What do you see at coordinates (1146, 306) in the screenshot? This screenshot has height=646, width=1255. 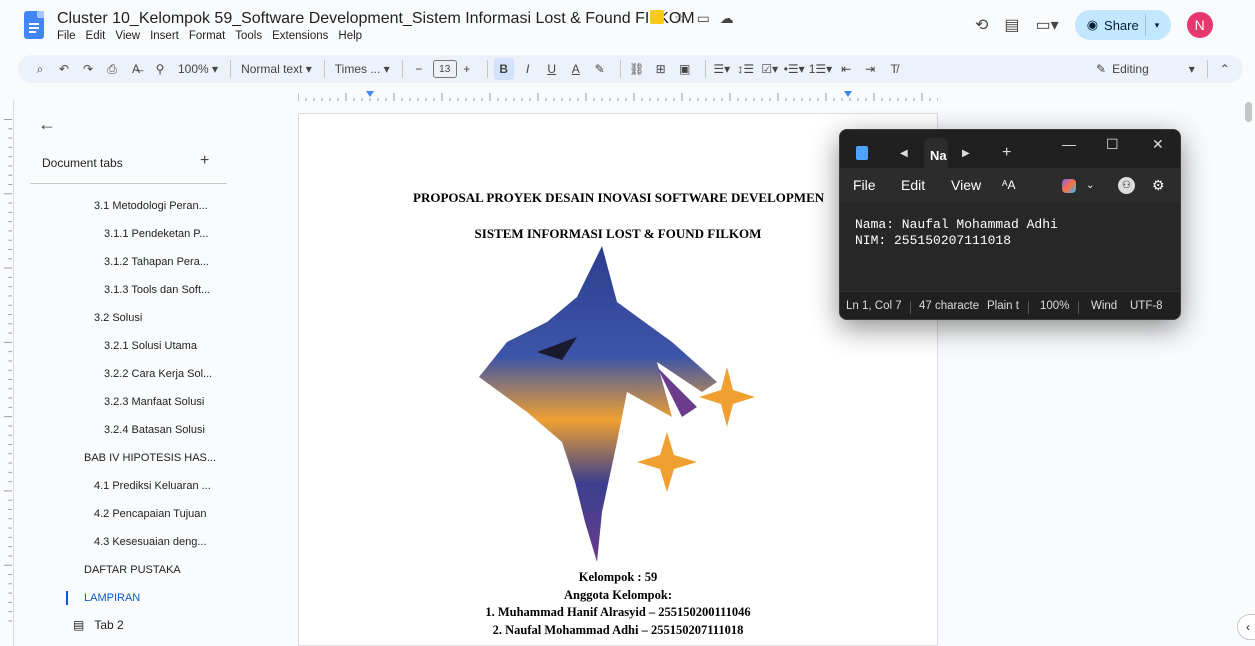 I see `encoding: UTF-8` at bounding box center [1146, 306].